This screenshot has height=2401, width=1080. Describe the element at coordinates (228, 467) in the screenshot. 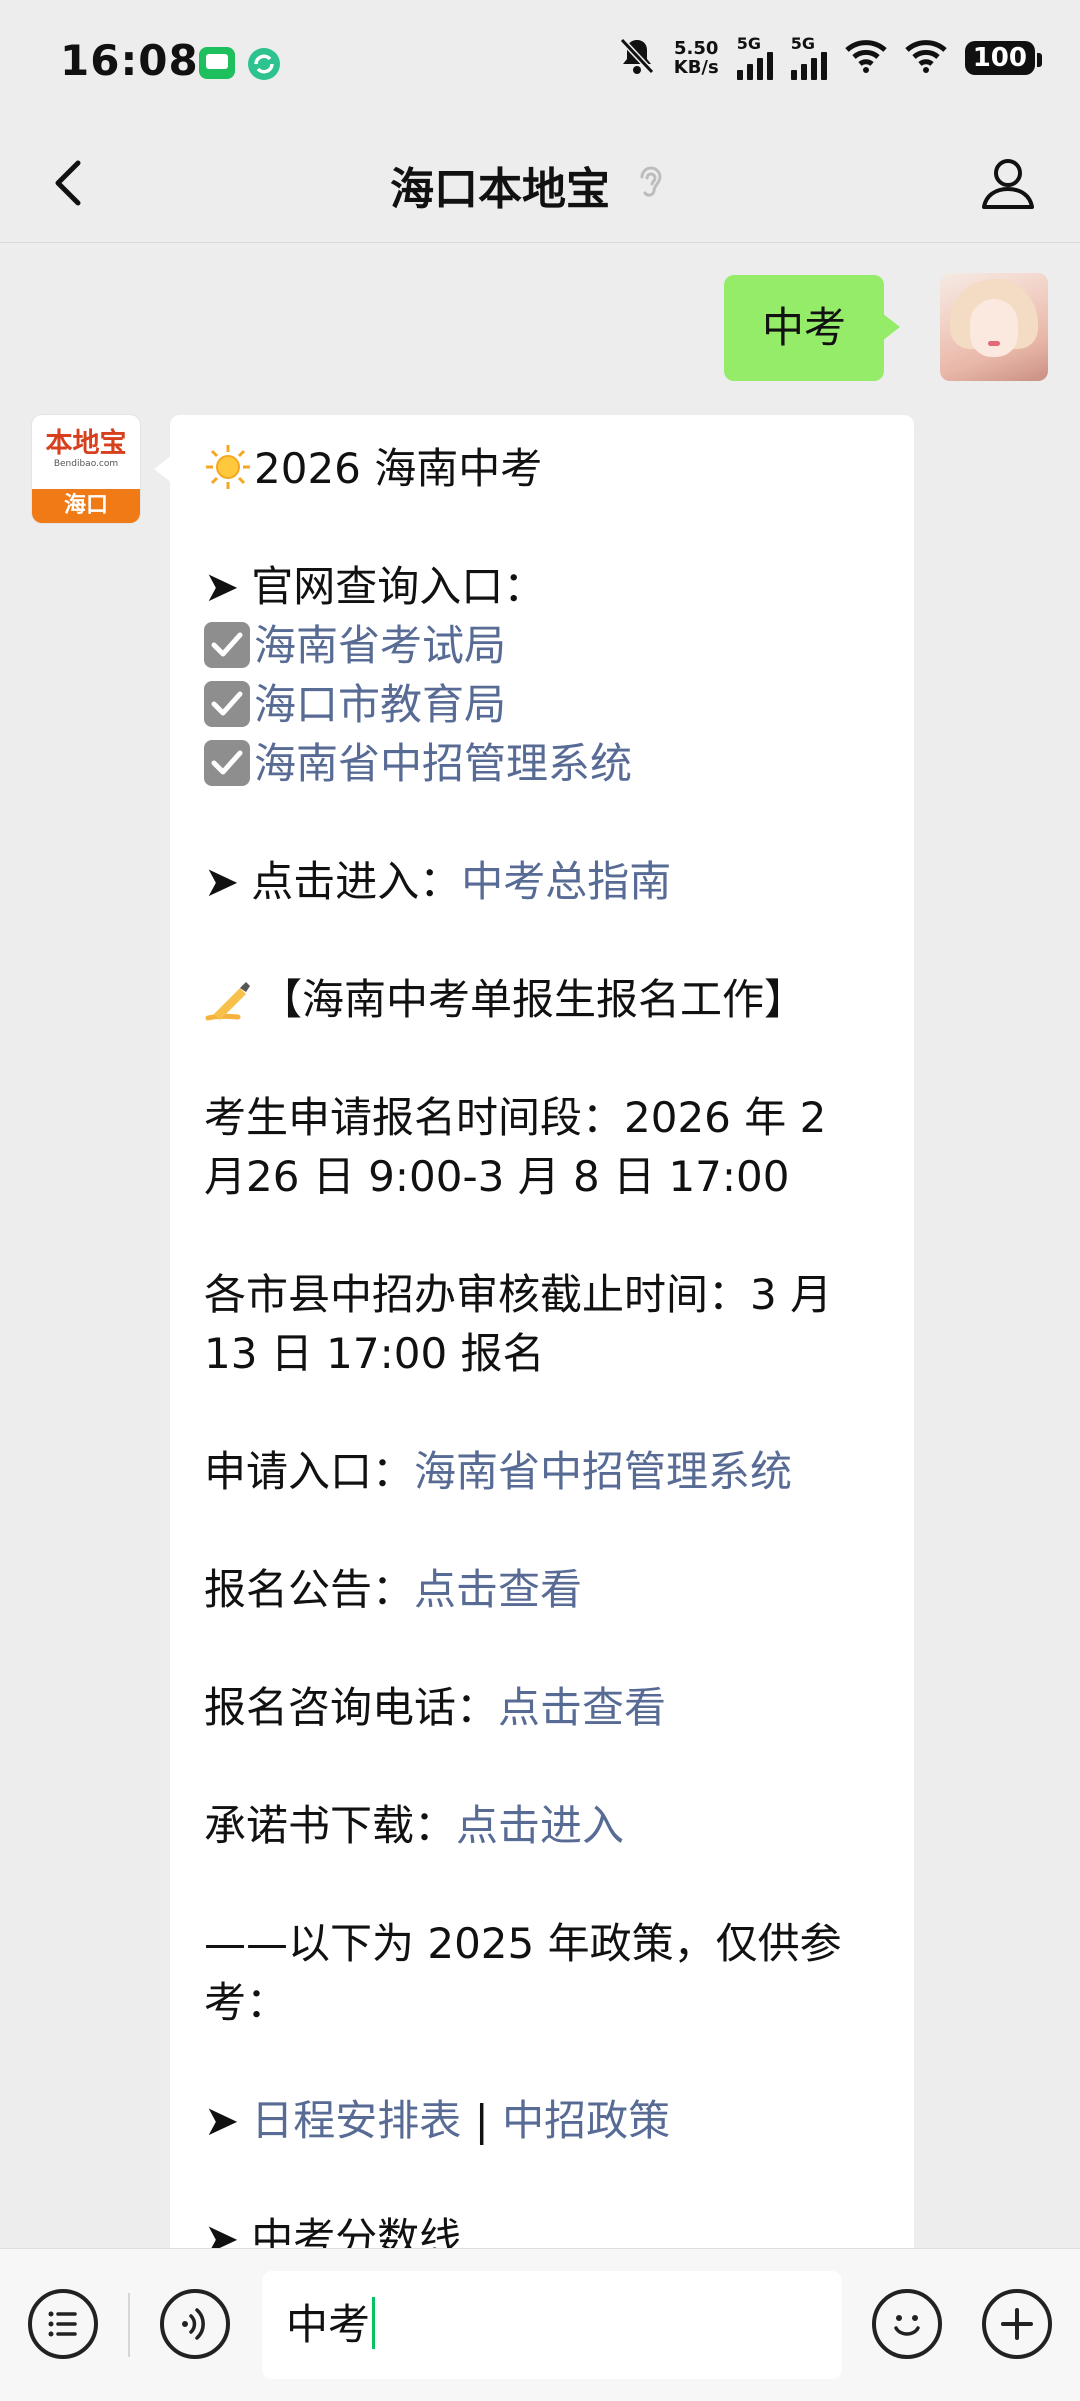

I see `sun-icon` at that location.